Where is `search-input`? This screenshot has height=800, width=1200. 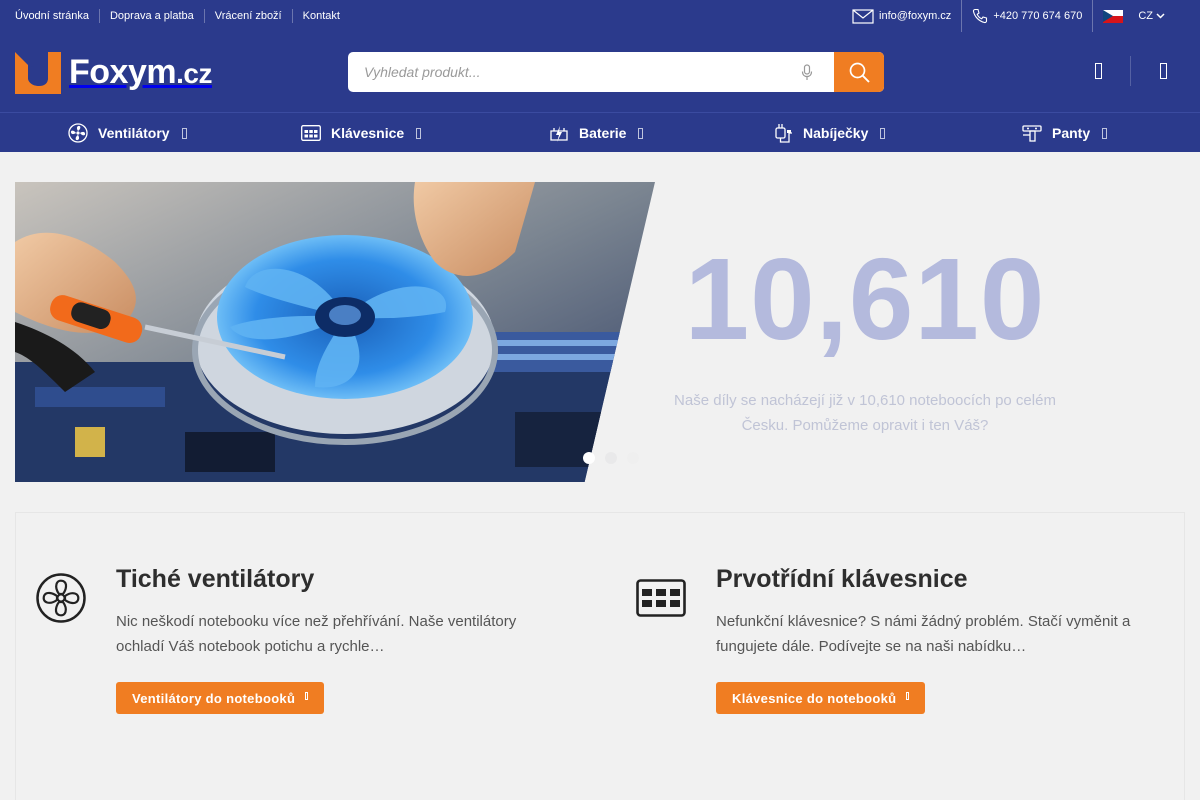 search-input is located at coordinates (568, 72).